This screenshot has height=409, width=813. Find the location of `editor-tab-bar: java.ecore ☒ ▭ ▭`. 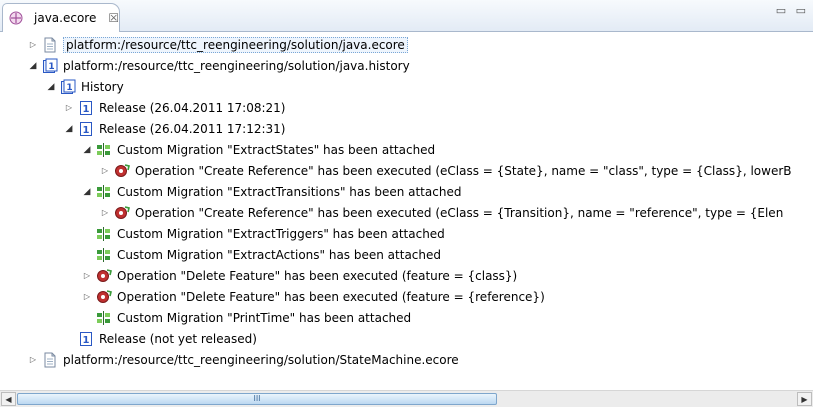

editor-tab-bar: java.ecore ☒ ▭ ▭ is located at coordinates (406, 16).